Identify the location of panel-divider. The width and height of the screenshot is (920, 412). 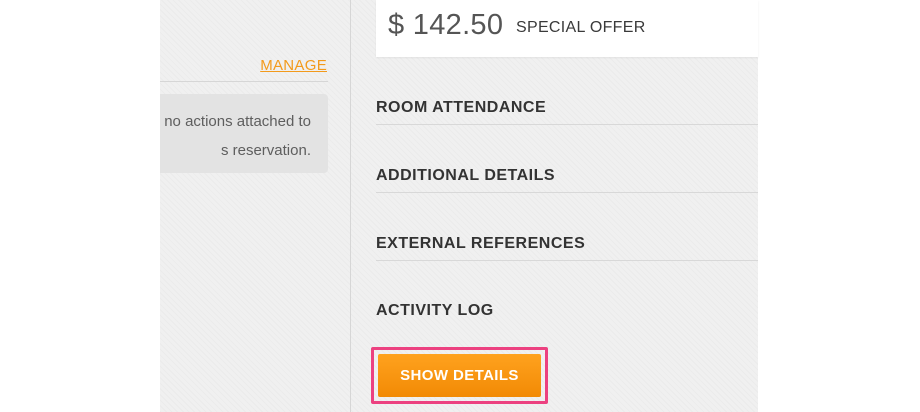
(350, 206).